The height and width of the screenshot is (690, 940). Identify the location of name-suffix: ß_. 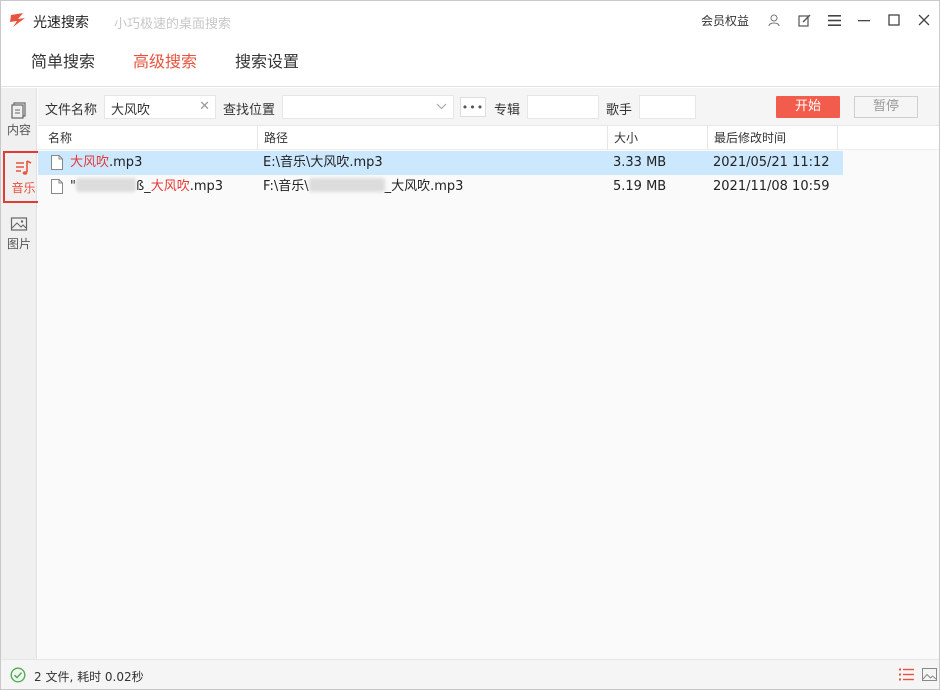
(143, 186).